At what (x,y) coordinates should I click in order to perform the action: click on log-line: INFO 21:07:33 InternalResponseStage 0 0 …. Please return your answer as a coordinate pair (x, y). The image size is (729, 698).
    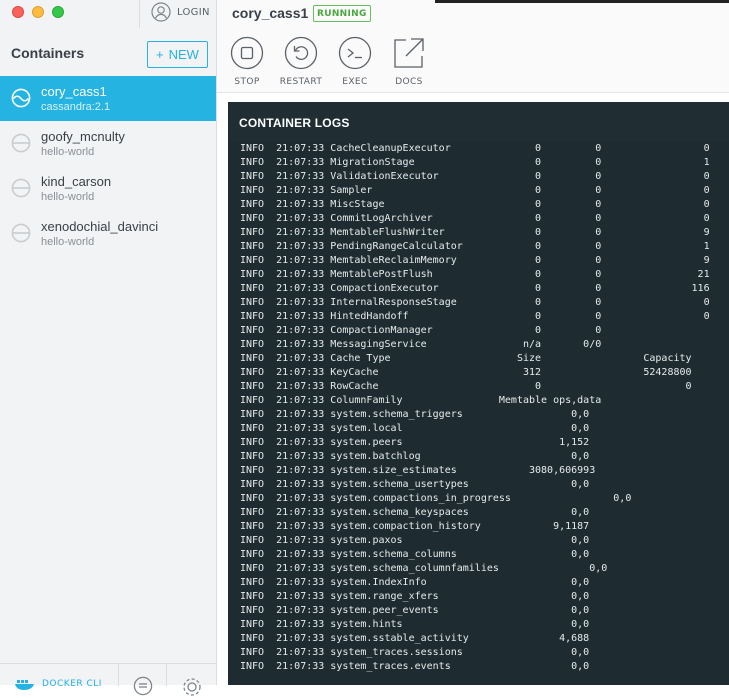
    Looking at the image, I should click on (475, 302).